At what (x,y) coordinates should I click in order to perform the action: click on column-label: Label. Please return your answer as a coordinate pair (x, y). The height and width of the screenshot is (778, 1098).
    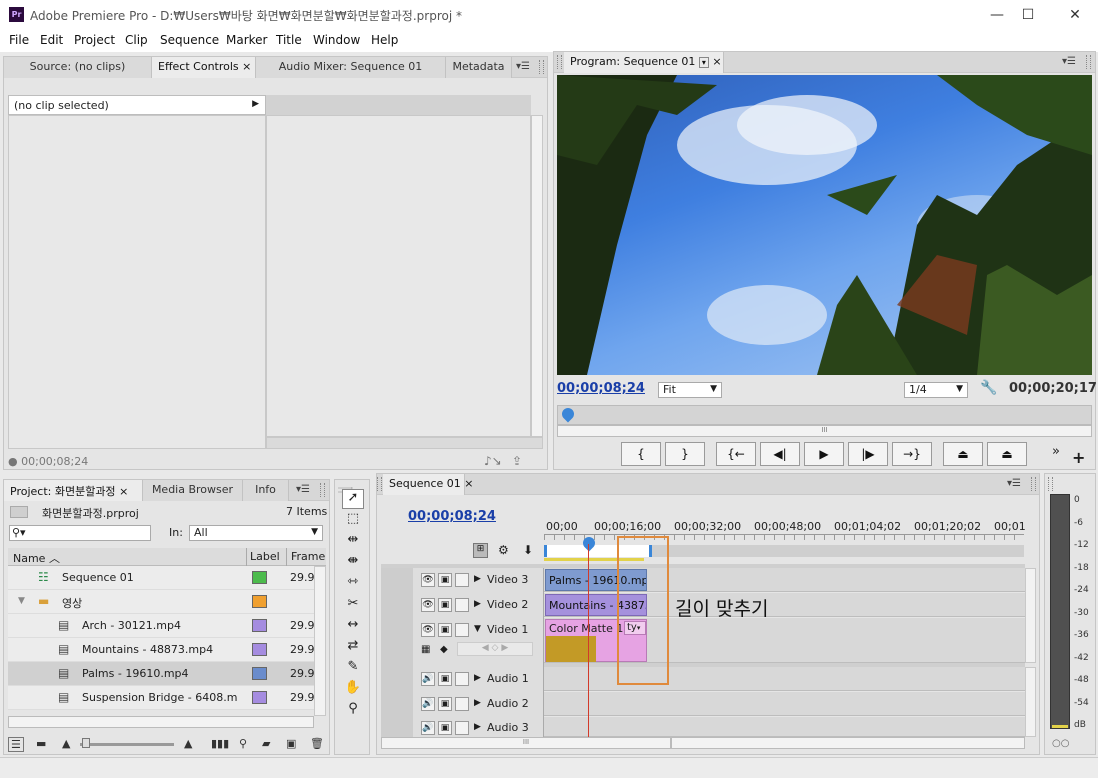
    Looking at the image, I should click on (265, 556).